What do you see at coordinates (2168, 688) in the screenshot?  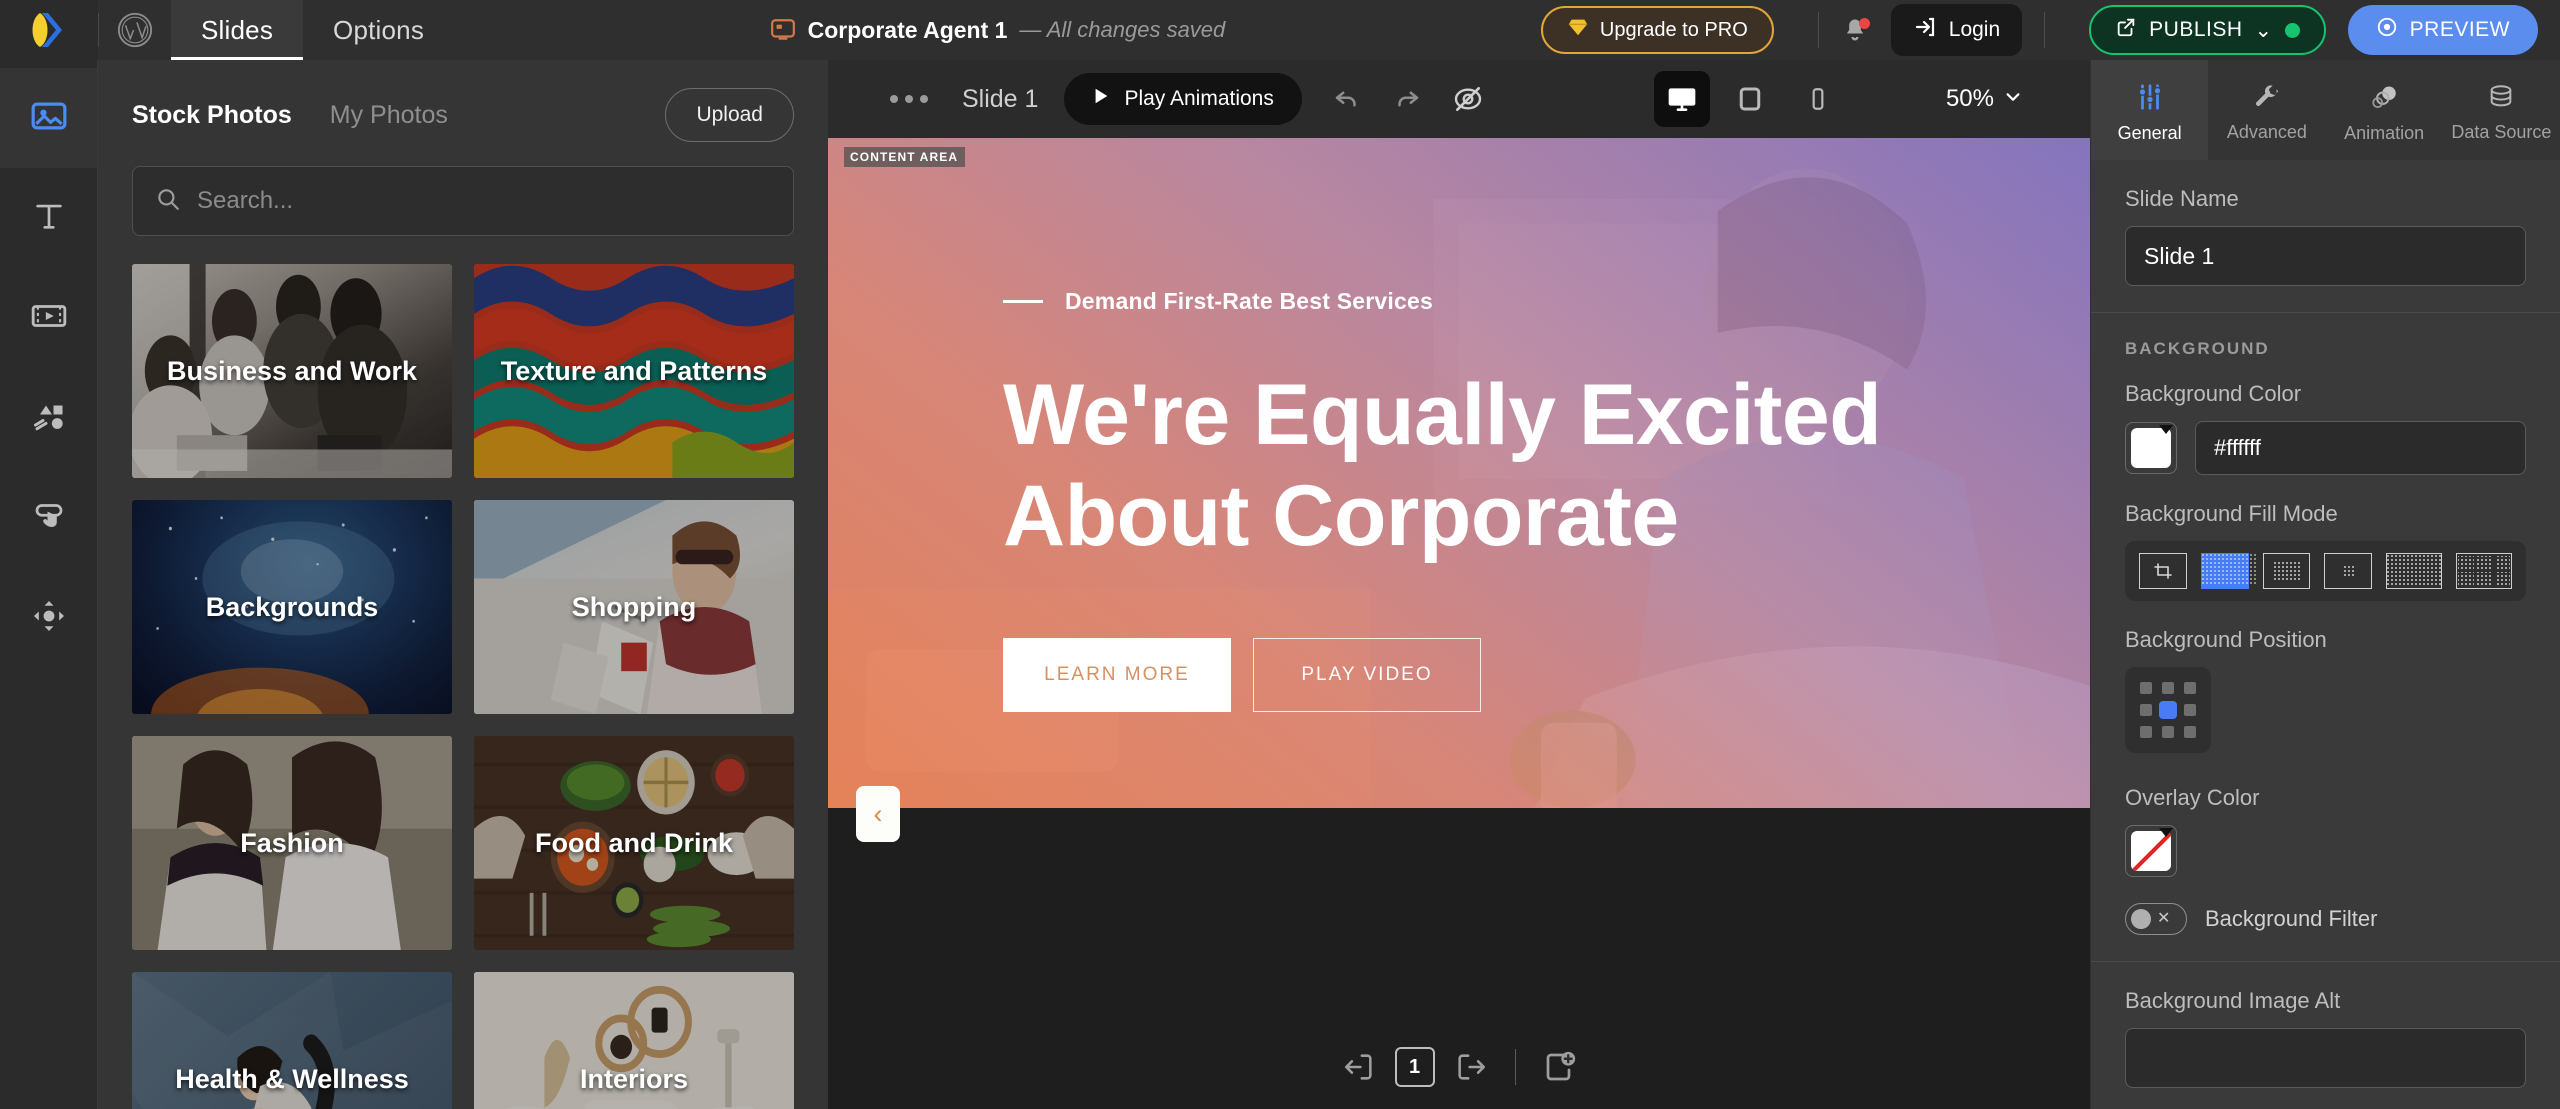 I see `position-cell-top-center` at bounding box center [2168, 688].